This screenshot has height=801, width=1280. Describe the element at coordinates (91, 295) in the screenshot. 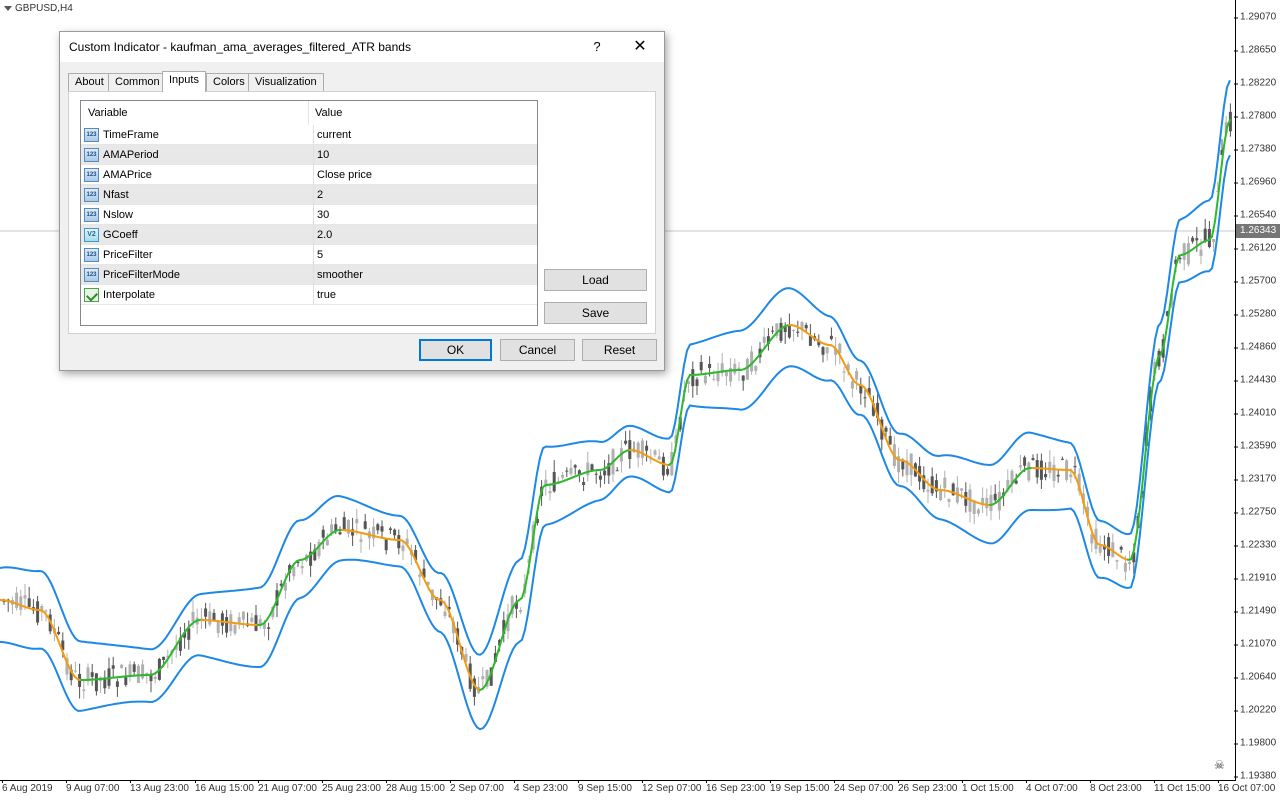

I see `boolean-type-icon` at that location.